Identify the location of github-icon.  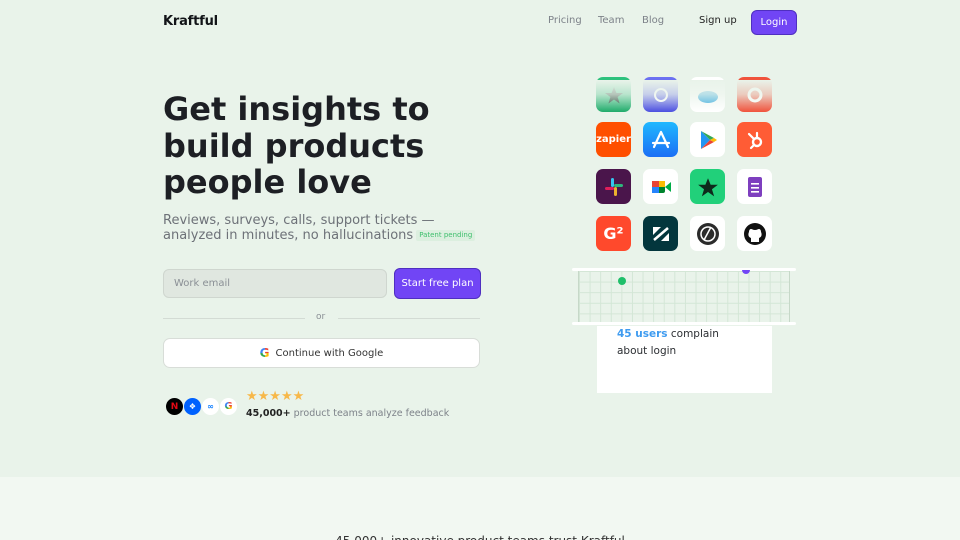
(754, 233).